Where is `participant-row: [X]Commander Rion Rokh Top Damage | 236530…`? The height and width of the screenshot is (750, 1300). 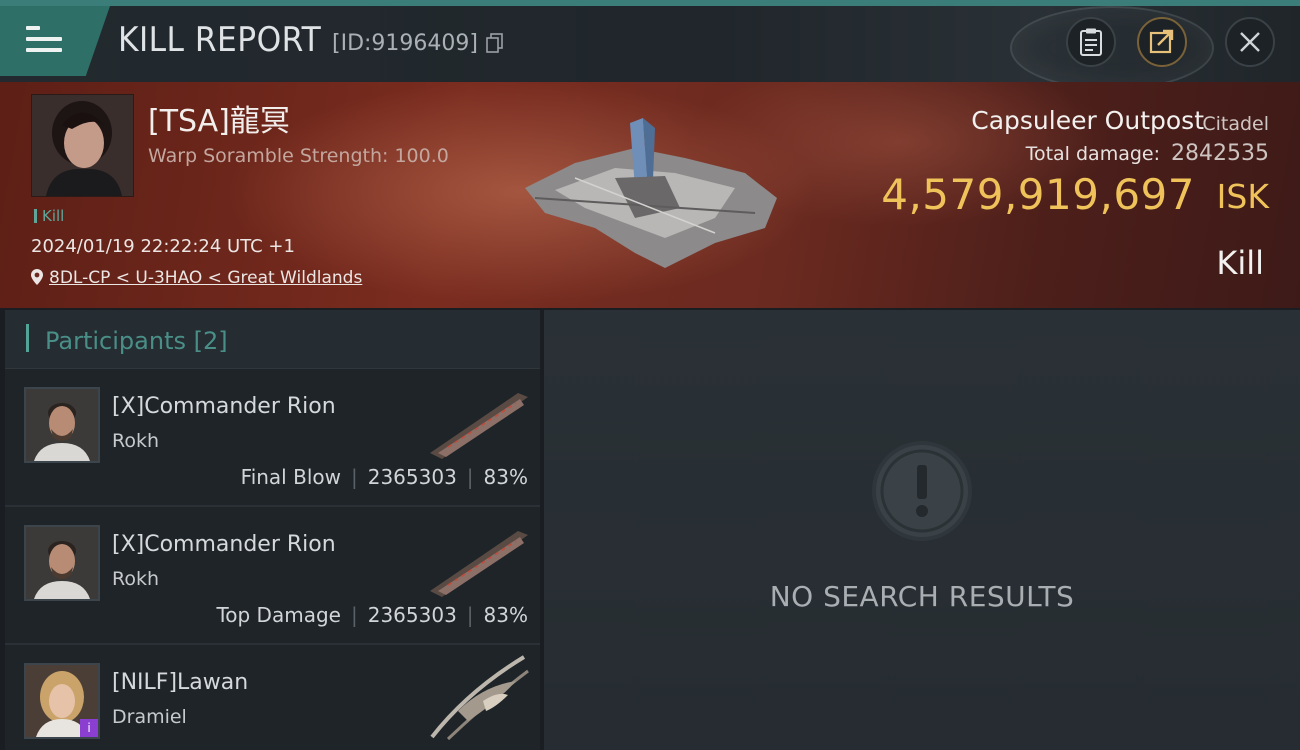
participant-row: [X]Commander Rion Rokh Top Damage | 236530… is located at coordinates (272, 576).